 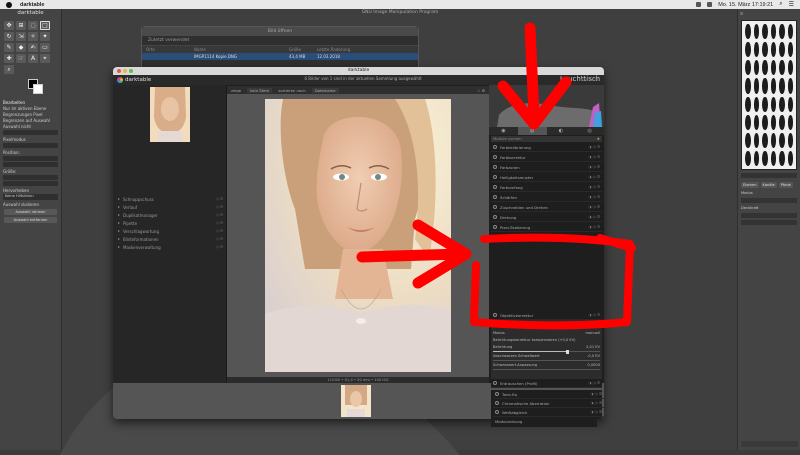 I want to click on tool-option: Auswahl skalieren, so click(x=30, y=204).